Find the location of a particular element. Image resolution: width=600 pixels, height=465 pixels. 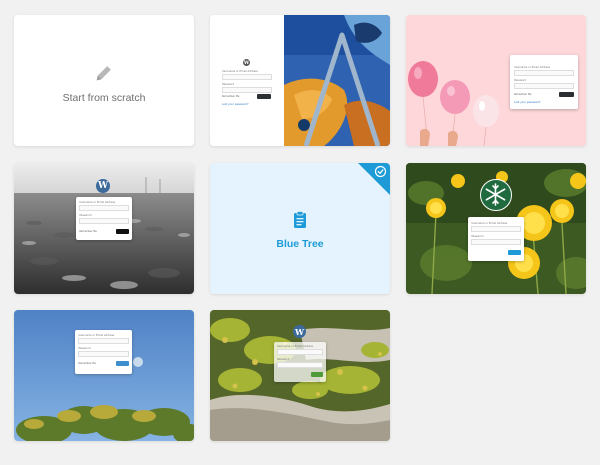

geometric-artwork is located at coordinates (337, 80).